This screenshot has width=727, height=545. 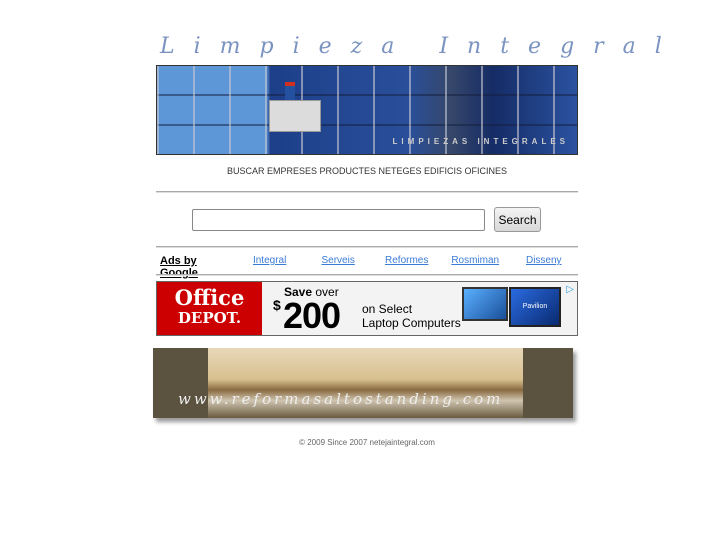 I want to click on ad-amount: 200, so click(x=312, y=315).